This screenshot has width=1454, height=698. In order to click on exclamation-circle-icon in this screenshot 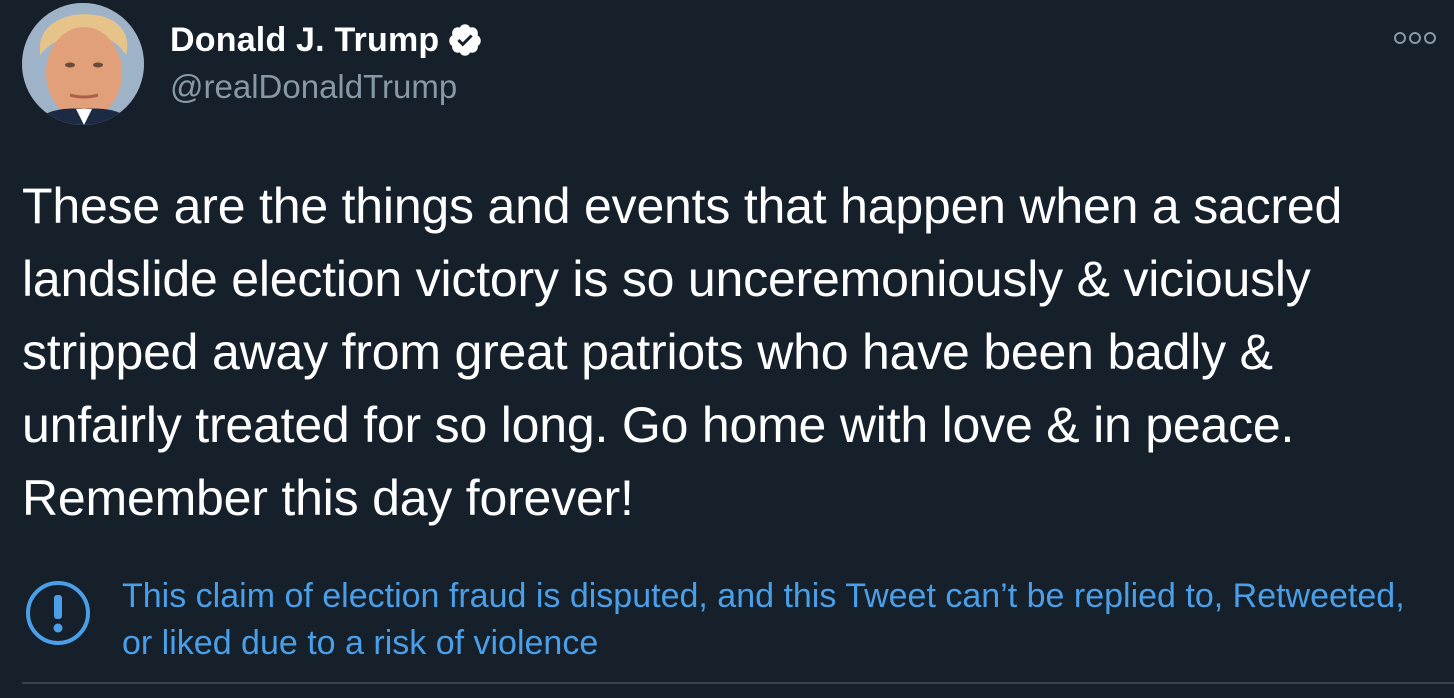, I will do `click(58, 613)`.